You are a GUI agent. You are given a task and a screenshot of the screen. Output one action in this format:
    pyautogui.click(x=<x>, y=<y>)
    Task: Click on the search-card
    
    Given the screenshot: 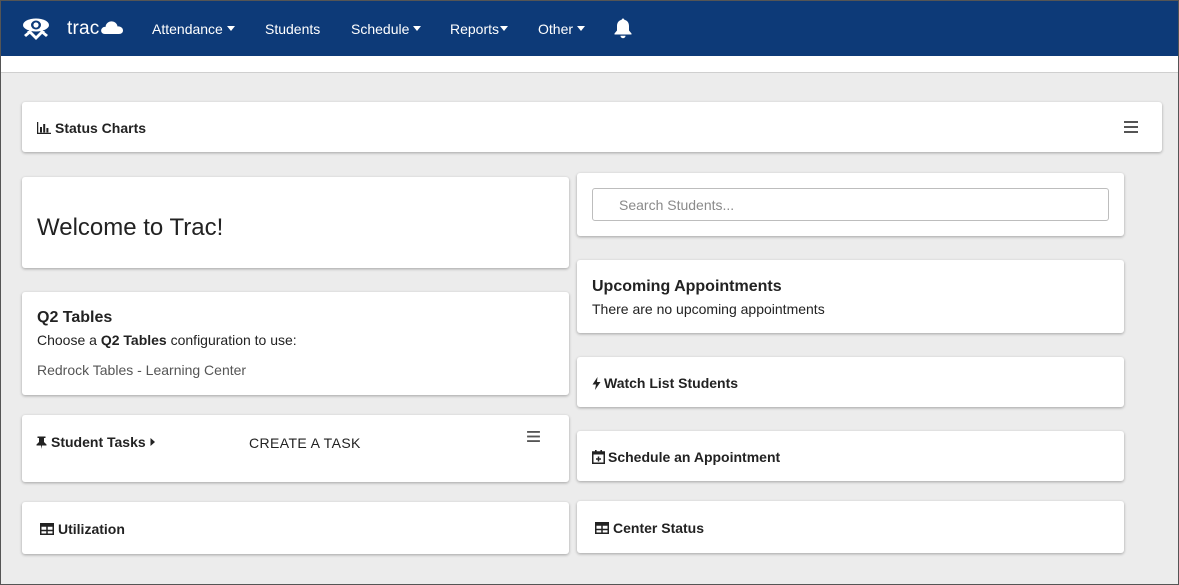 What is the action you would take?
    pyautogui.click(x=850, y=204)
    